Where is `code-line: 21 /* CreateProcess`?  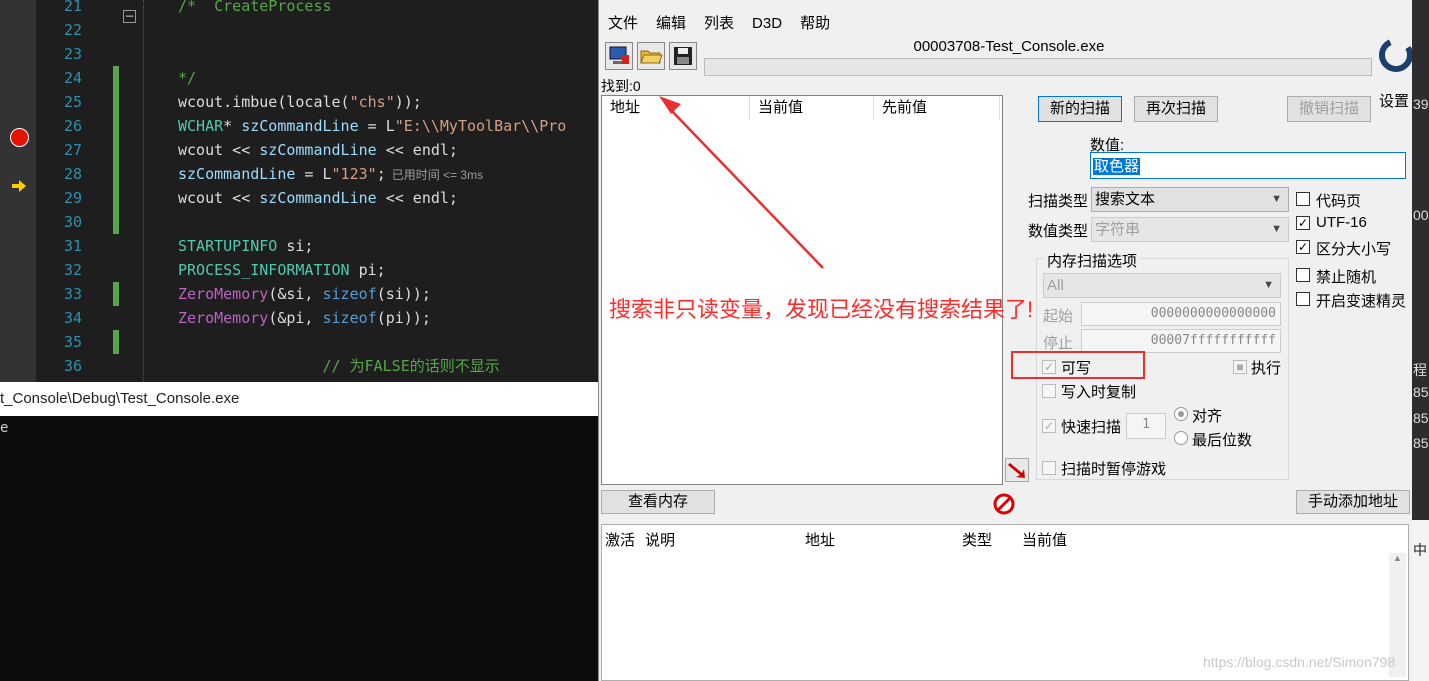
code-line: 21 /* CreateProcess is located at coordinates (300, 9).